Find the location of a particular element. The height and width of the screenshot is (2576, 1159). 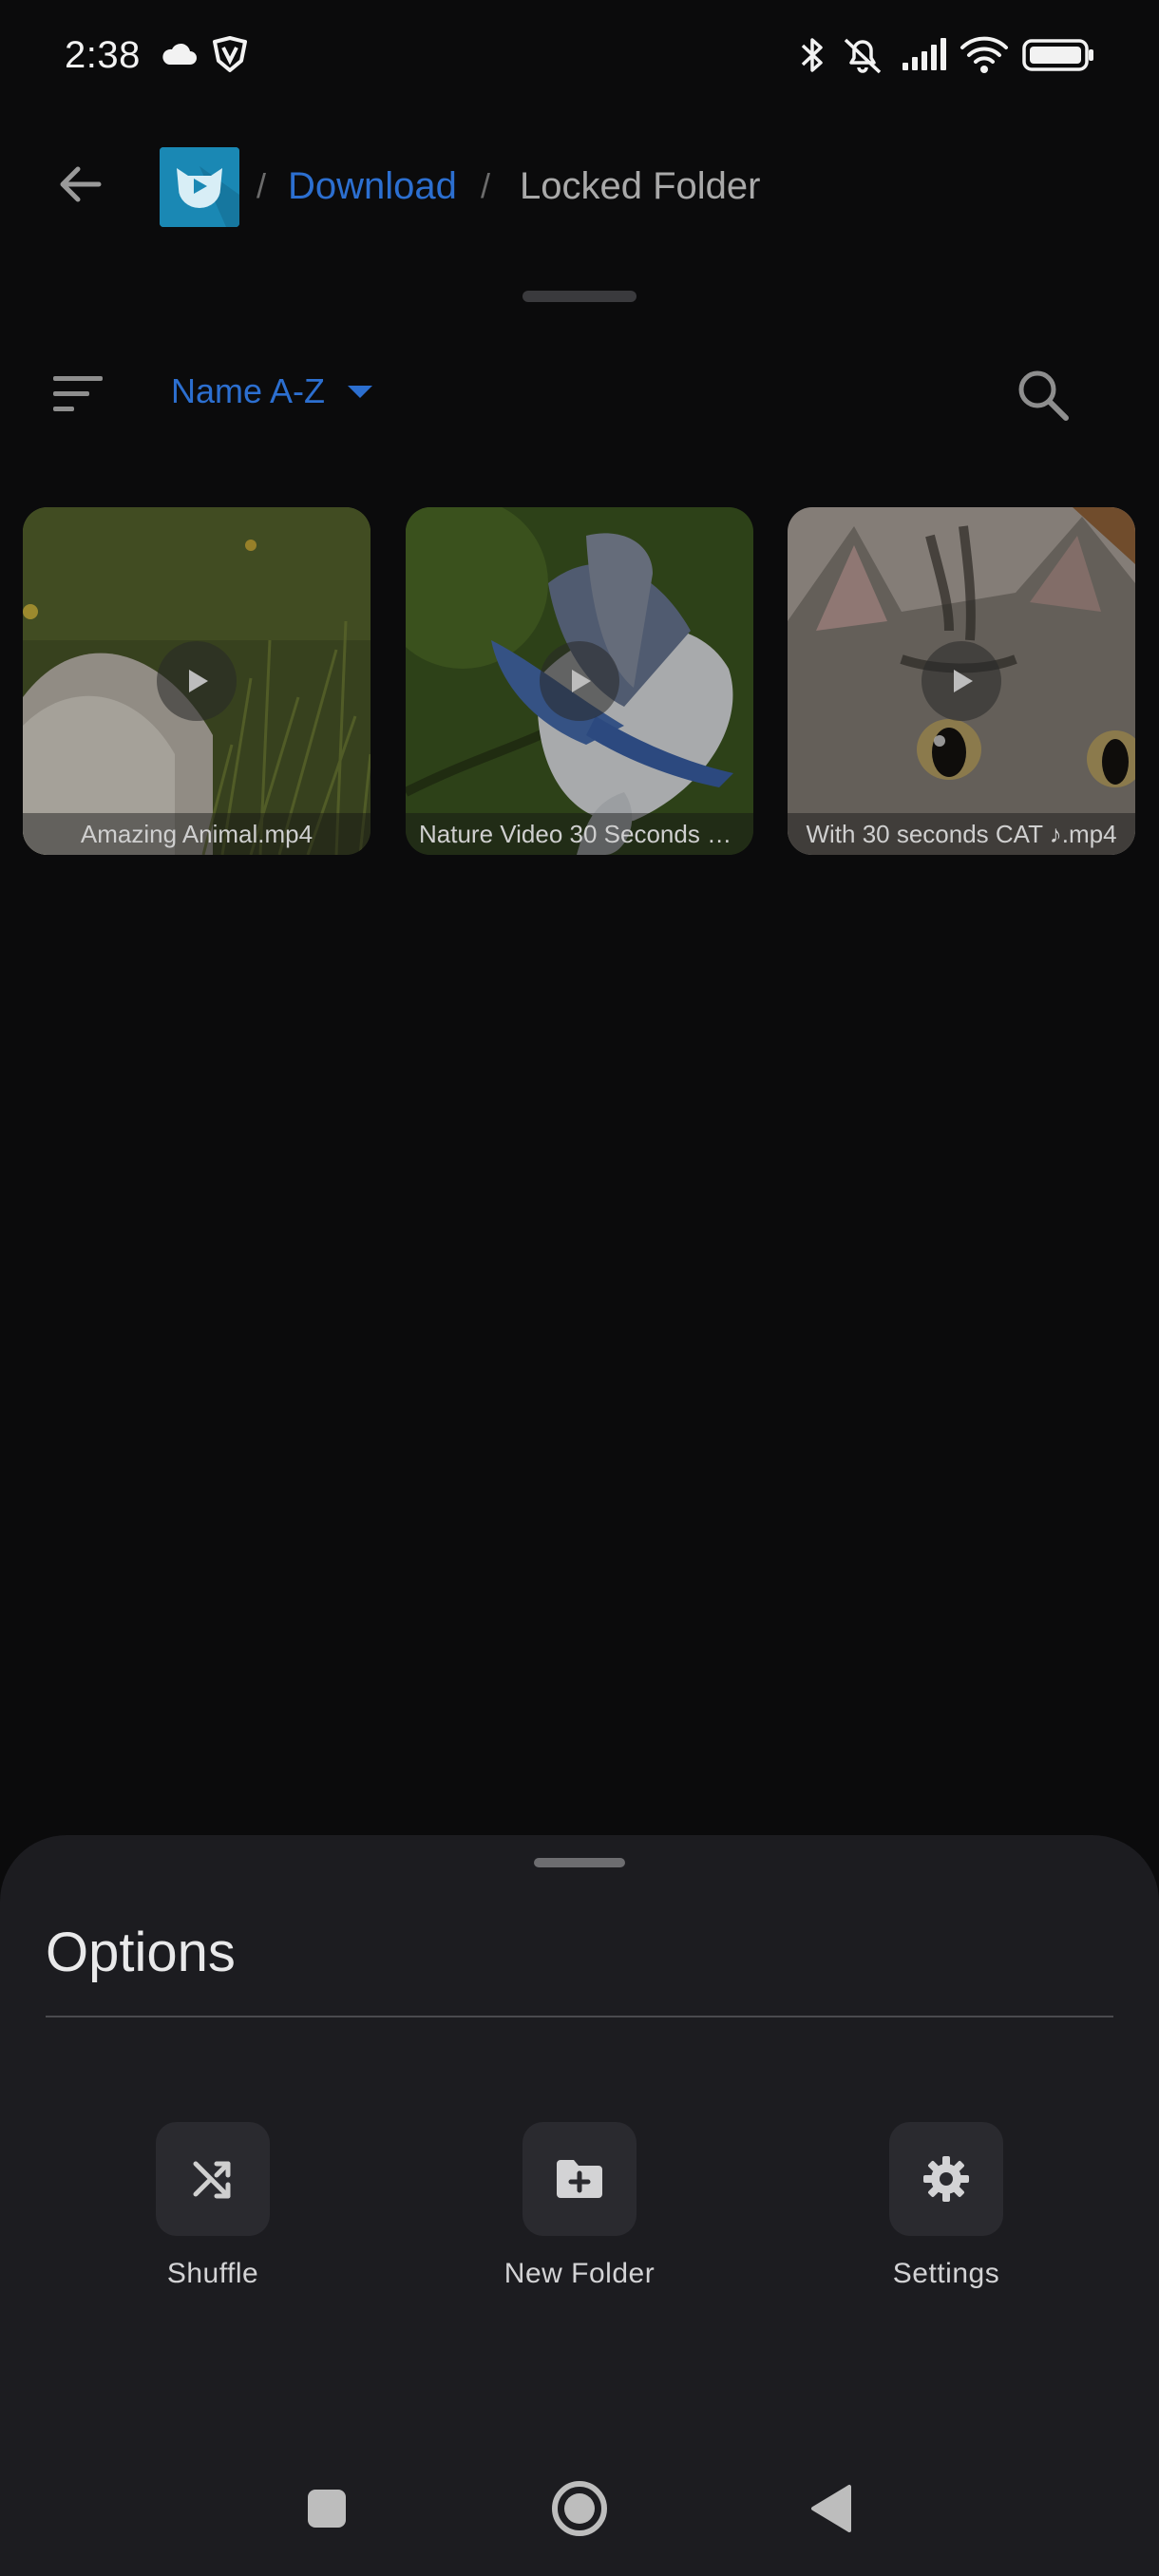

sort-dropdown: Name A-Z is located at coordinates (272, 391).